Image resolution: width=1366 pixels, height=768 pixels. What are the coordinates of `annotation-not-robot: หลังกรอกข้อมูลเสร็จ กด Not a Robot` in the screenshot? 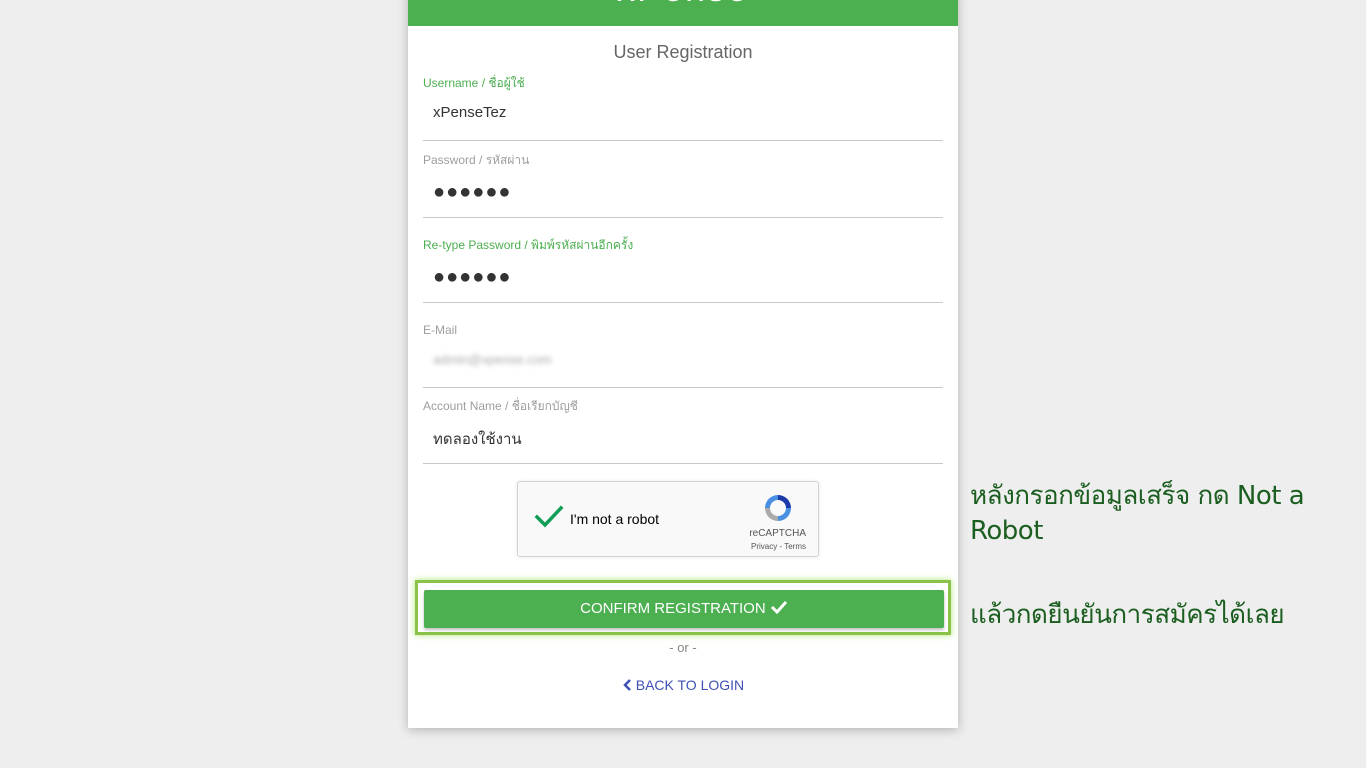 It's located at (1137, 513).